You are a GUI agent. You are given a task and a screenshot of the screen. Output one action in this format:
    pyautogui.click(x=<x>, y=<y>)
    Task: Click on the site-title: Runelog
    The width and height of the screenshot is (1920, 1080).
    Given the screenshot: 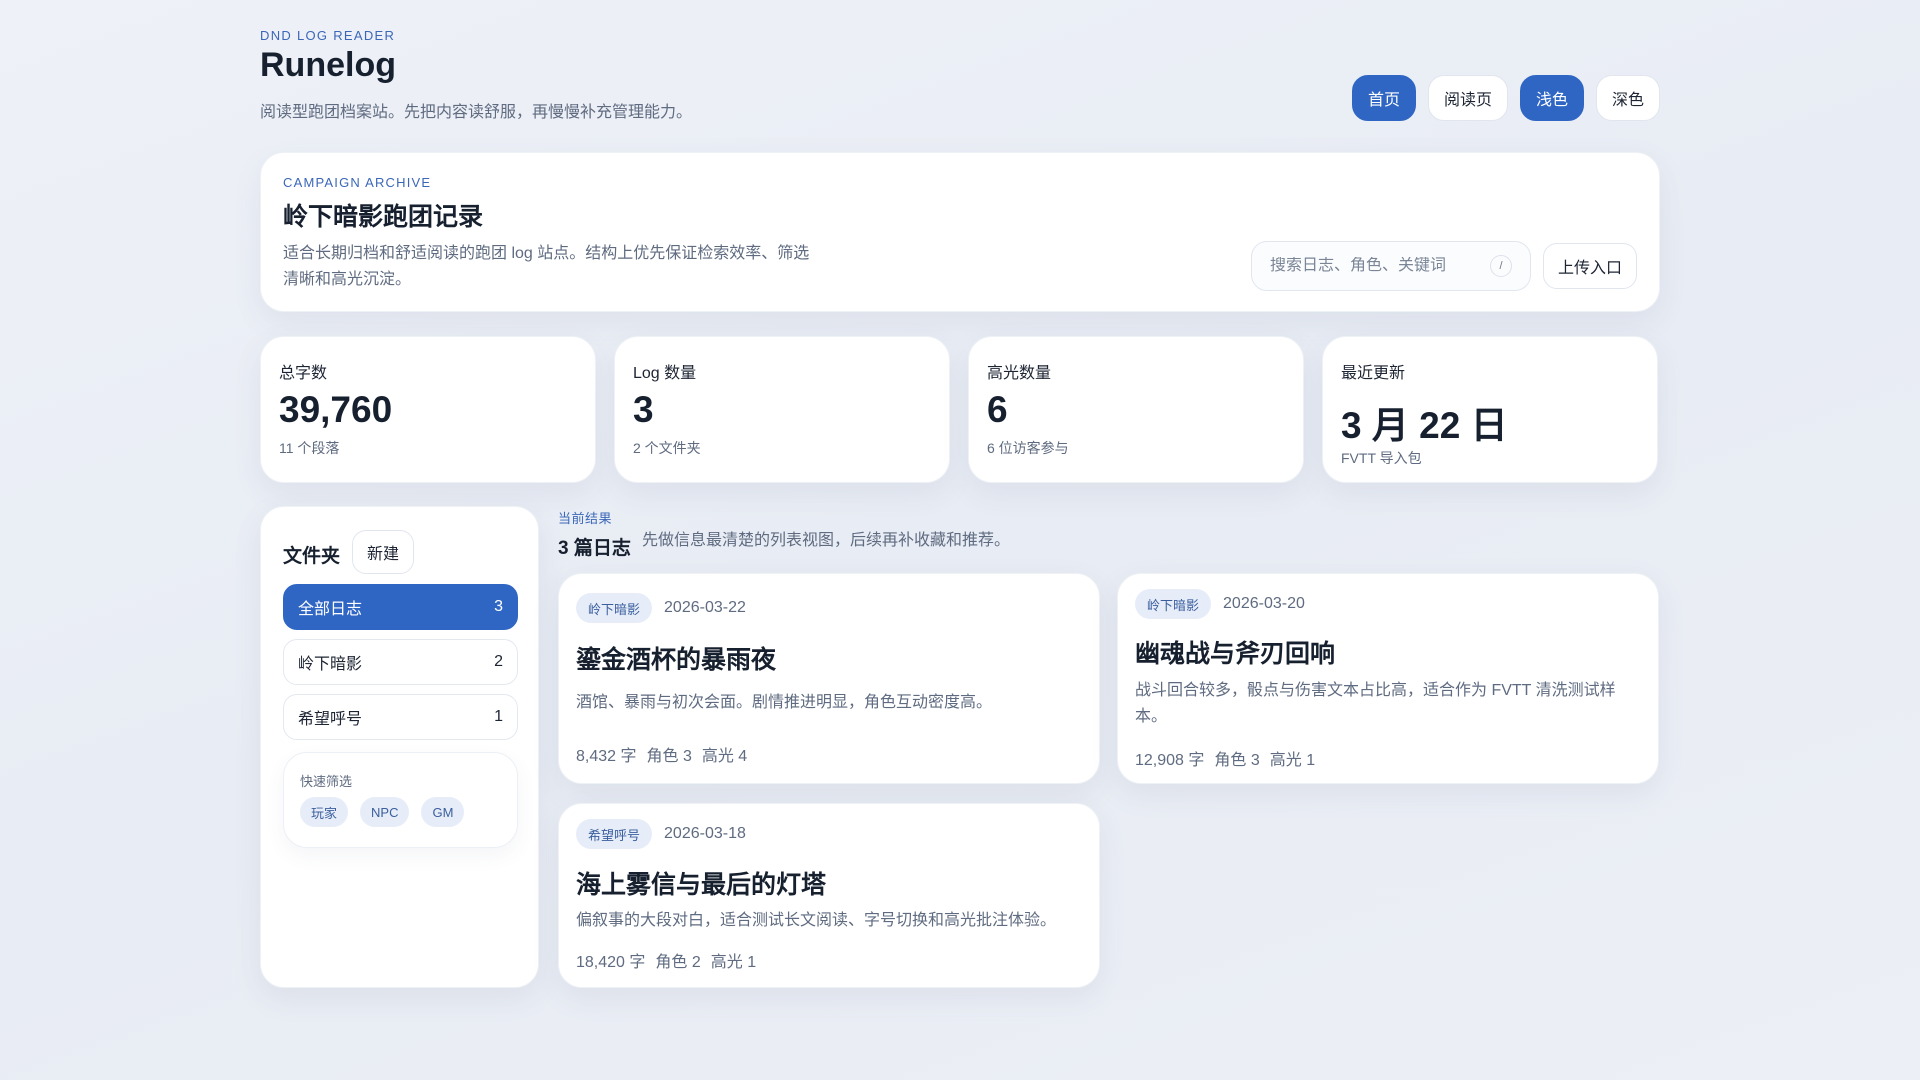 What is the action you would take?
    pyautogui.click(x=328, y=65)
    